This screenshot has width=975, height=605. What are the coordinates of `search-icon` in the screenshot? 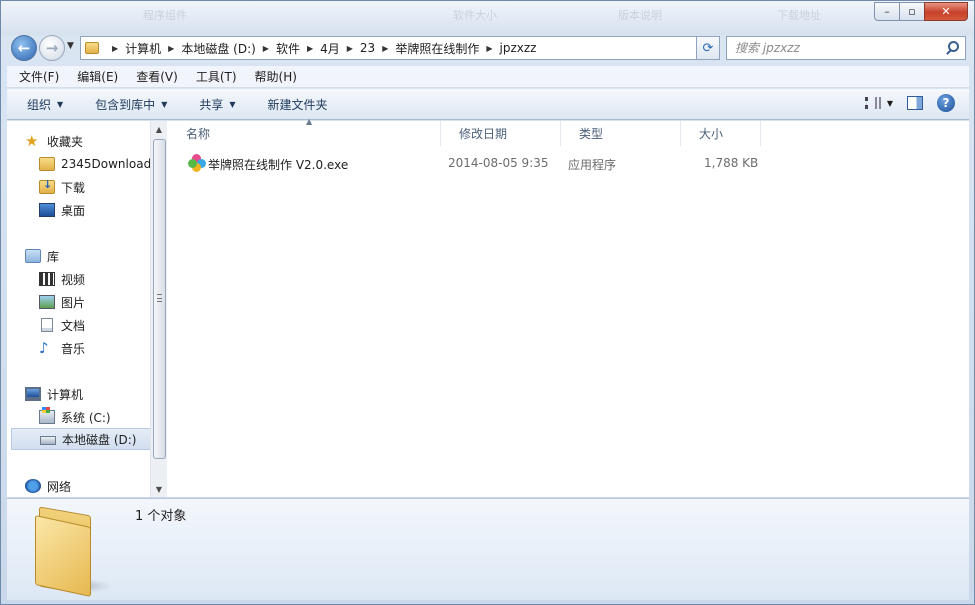 It's located at (953, 46).